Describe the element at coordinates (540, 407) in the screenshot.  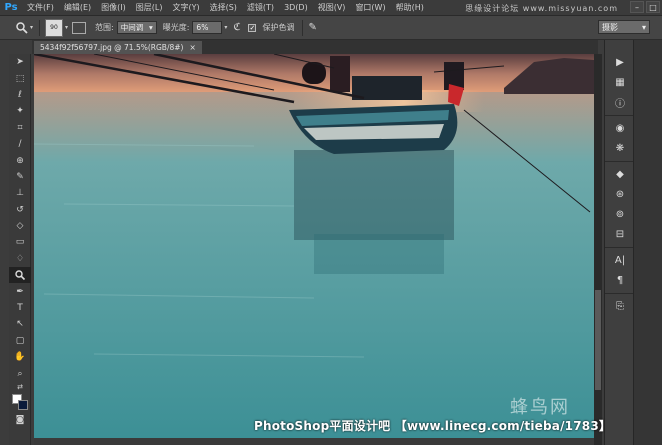
I see `bird-watermark: 蜂鸟网` at that location.